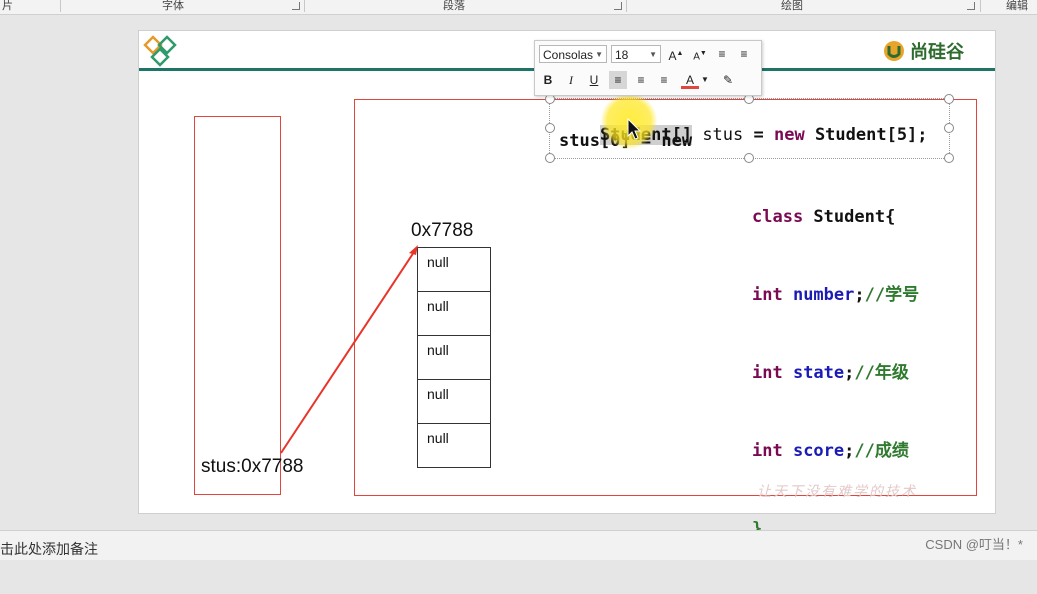 The width and height of the screenshot is (1037, 594). Describe the element at coordinates (813, 373) in the screenshot. I see `field-name: state` at that location.